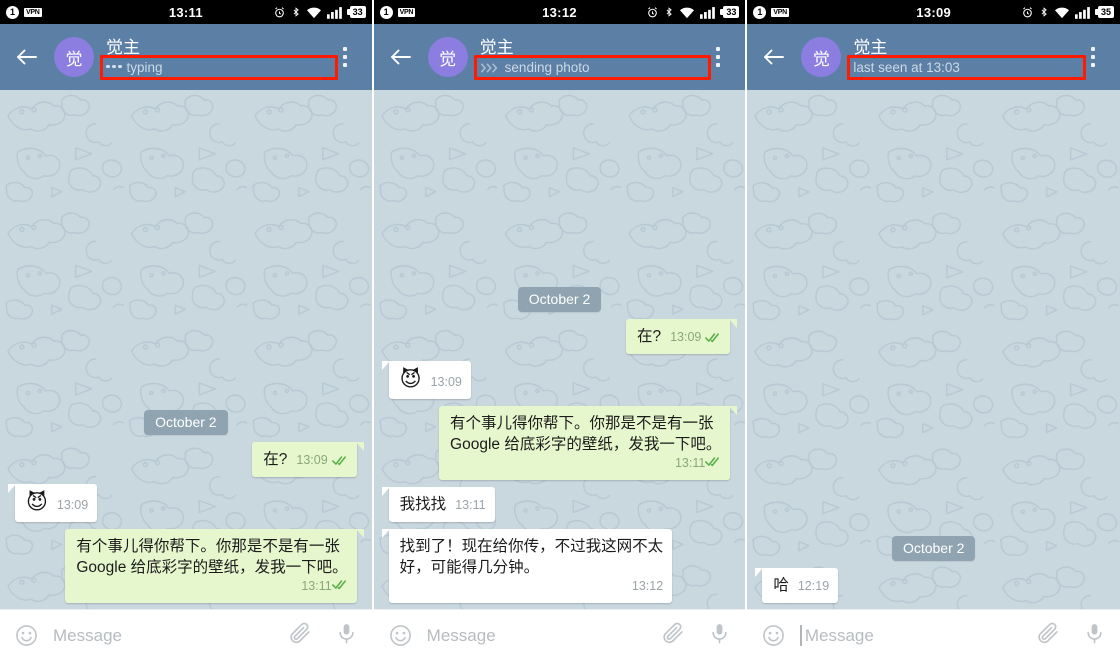 This screenshot has width=1120, height=661. Describe the element at coordinates (531, 557) in the screenshot. I see `message-text: 找到了！现在给你传，不过我这网不太 好，可能得几分钟。` at that location.